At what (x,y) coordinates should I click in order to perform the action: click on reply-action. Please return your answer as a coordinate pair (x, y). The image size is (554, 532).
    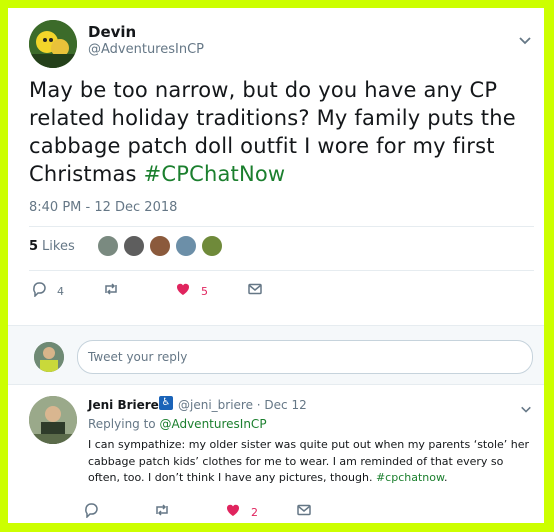
    Looking at the image, I should click on (96, 512).